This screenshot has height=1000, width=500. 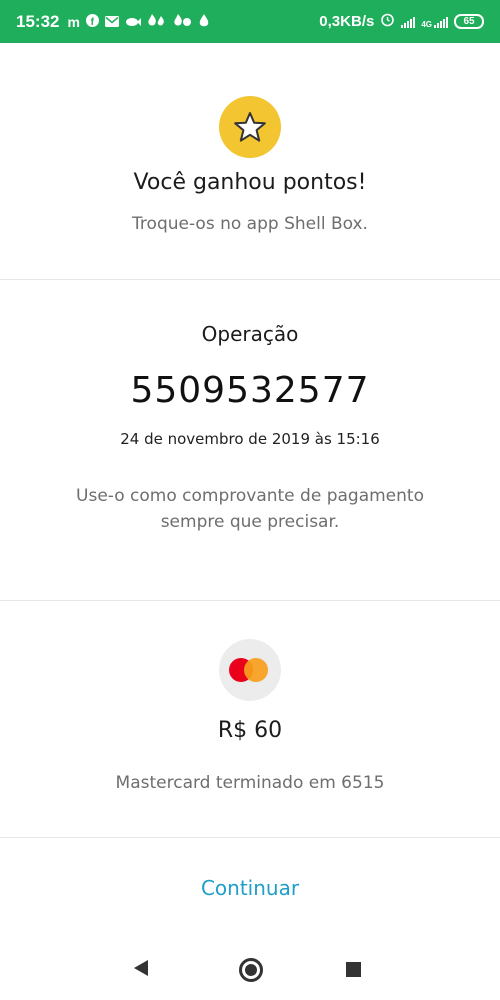 I want to click on continue-button: Continuar, so click(x=250, y=888).